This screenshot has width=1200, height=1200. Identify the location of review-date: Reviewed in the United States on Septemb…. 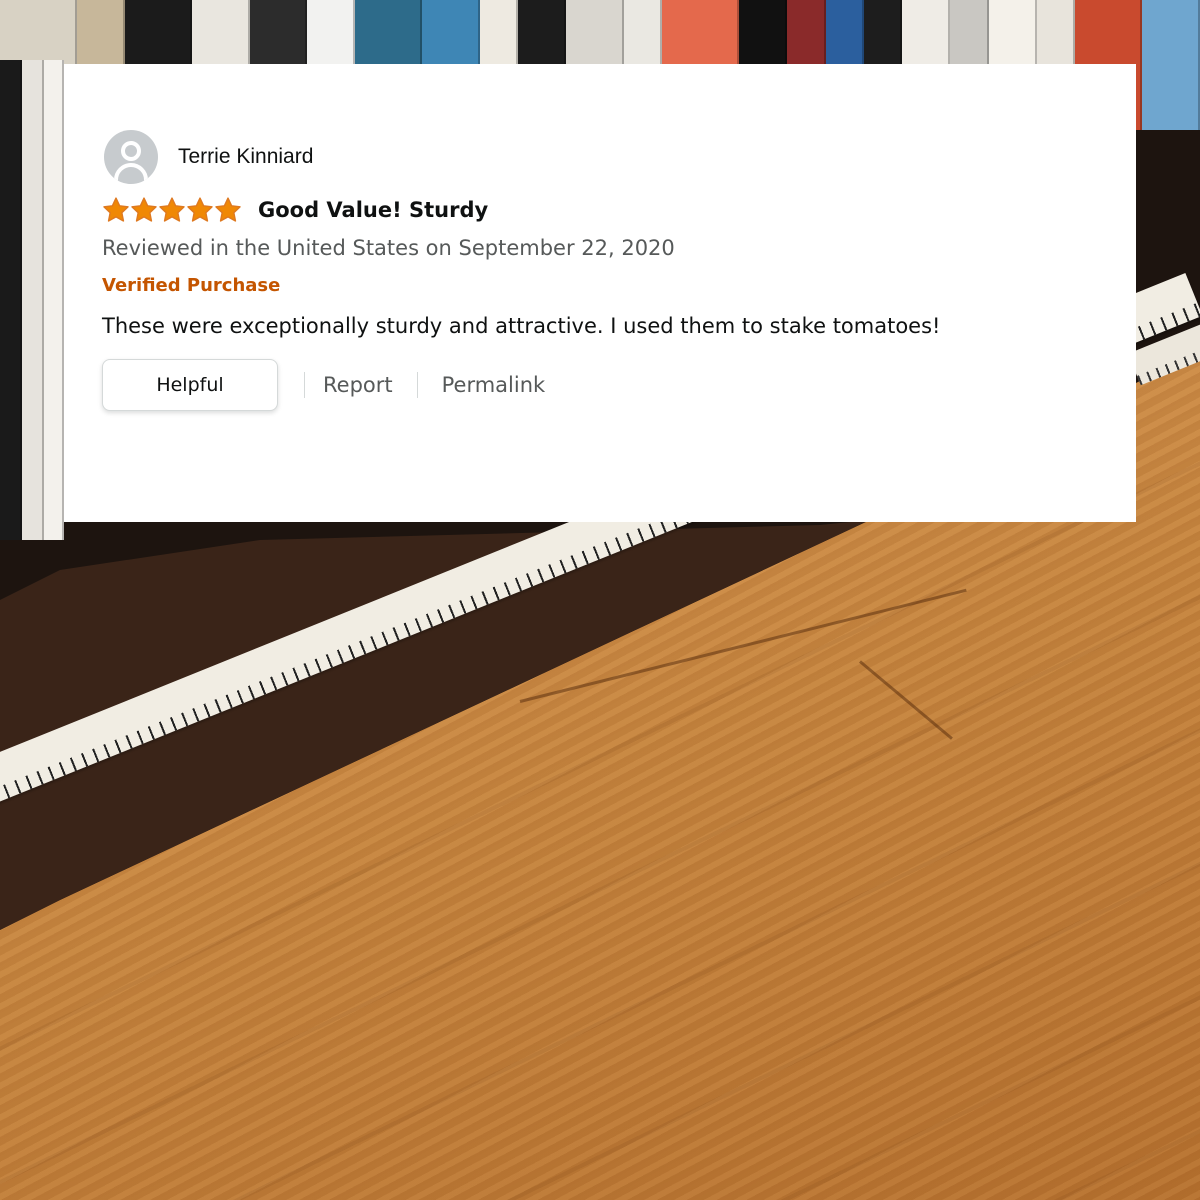
(388, 248).